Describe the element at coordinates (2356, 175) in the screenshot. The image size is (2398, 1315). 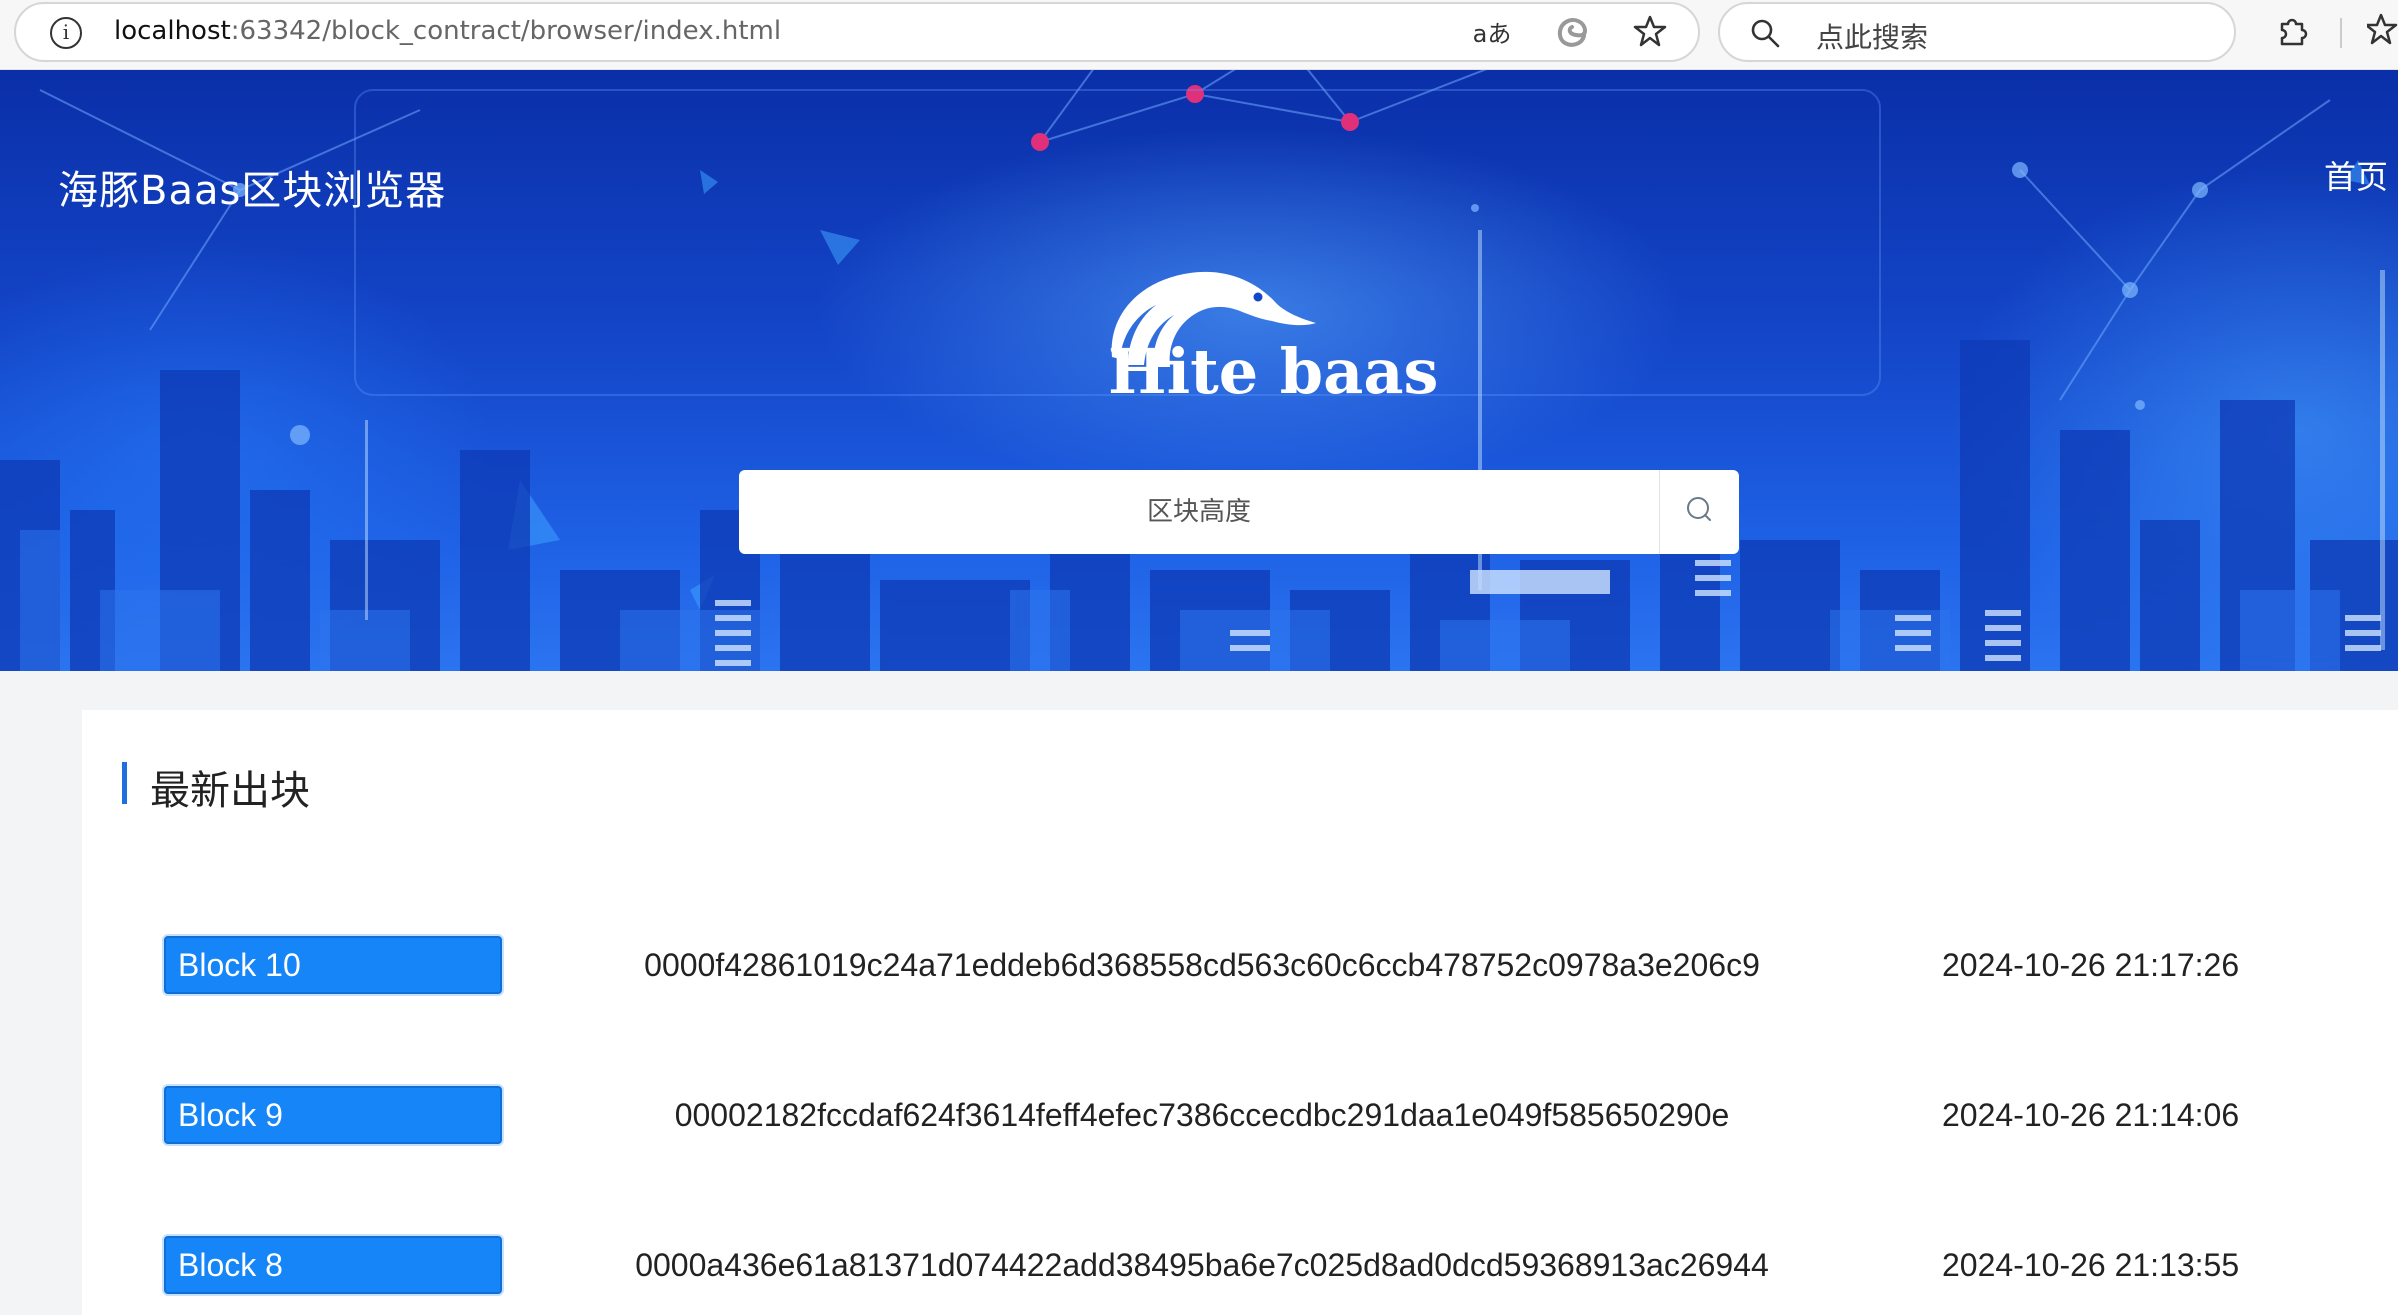
I see `nav-home-link: 首页` at that location.